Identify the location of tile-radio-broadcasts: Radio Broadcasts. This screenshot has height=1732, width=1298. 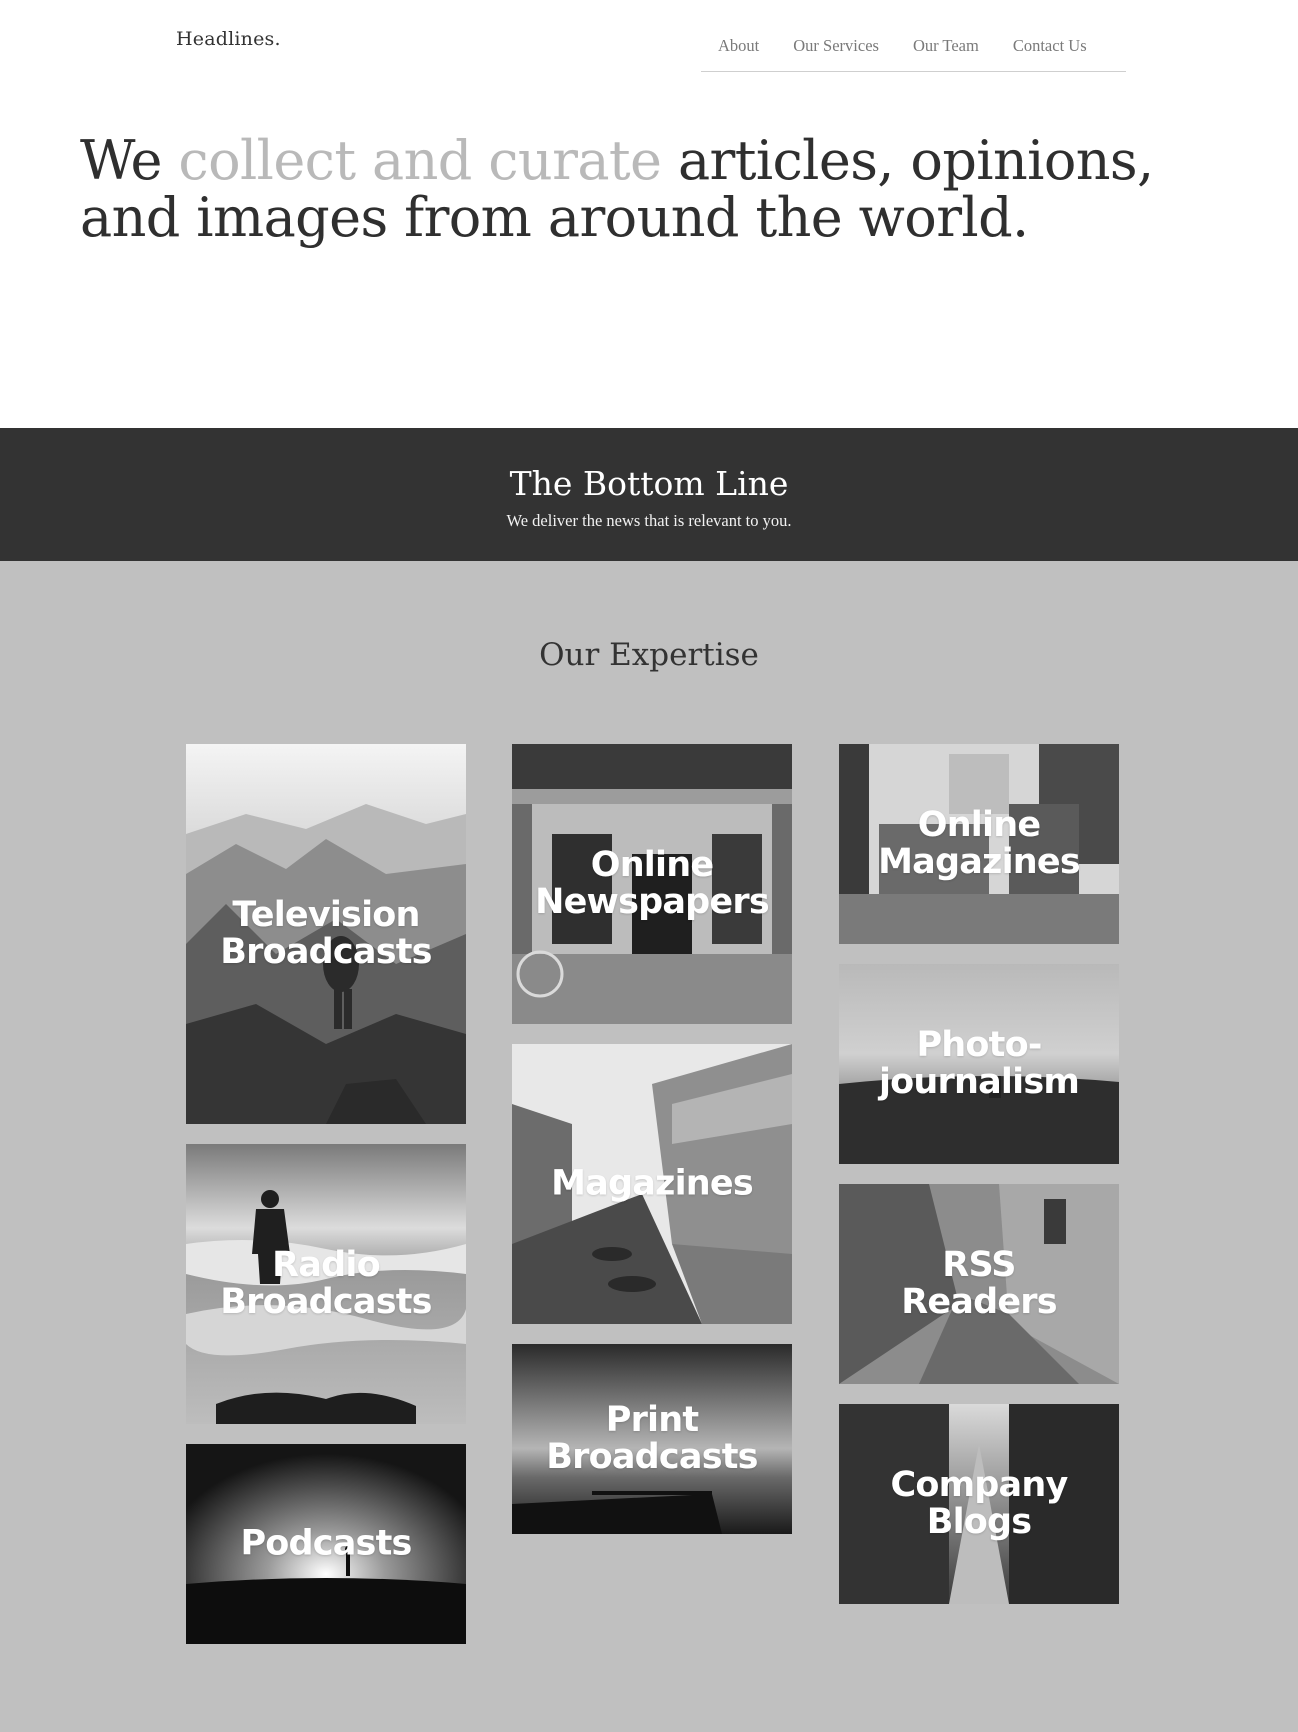
(326, 1284).